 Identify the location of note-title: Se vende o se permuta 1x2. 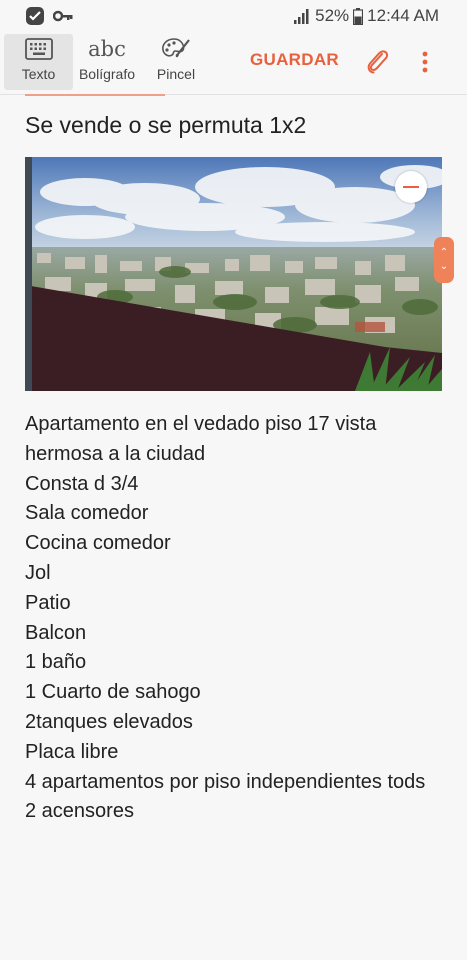
(165, 125).